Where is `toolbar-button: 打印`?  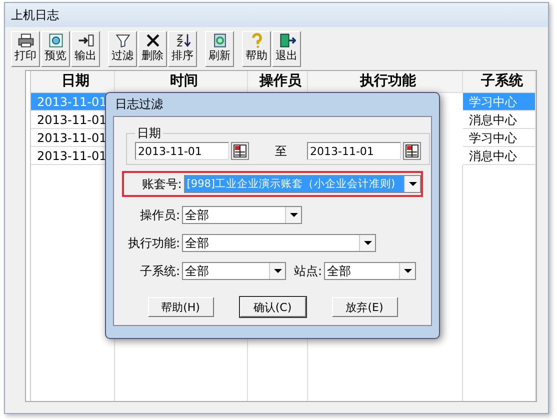 toolbar-button: 打印 is located at coordinates (25, 49).